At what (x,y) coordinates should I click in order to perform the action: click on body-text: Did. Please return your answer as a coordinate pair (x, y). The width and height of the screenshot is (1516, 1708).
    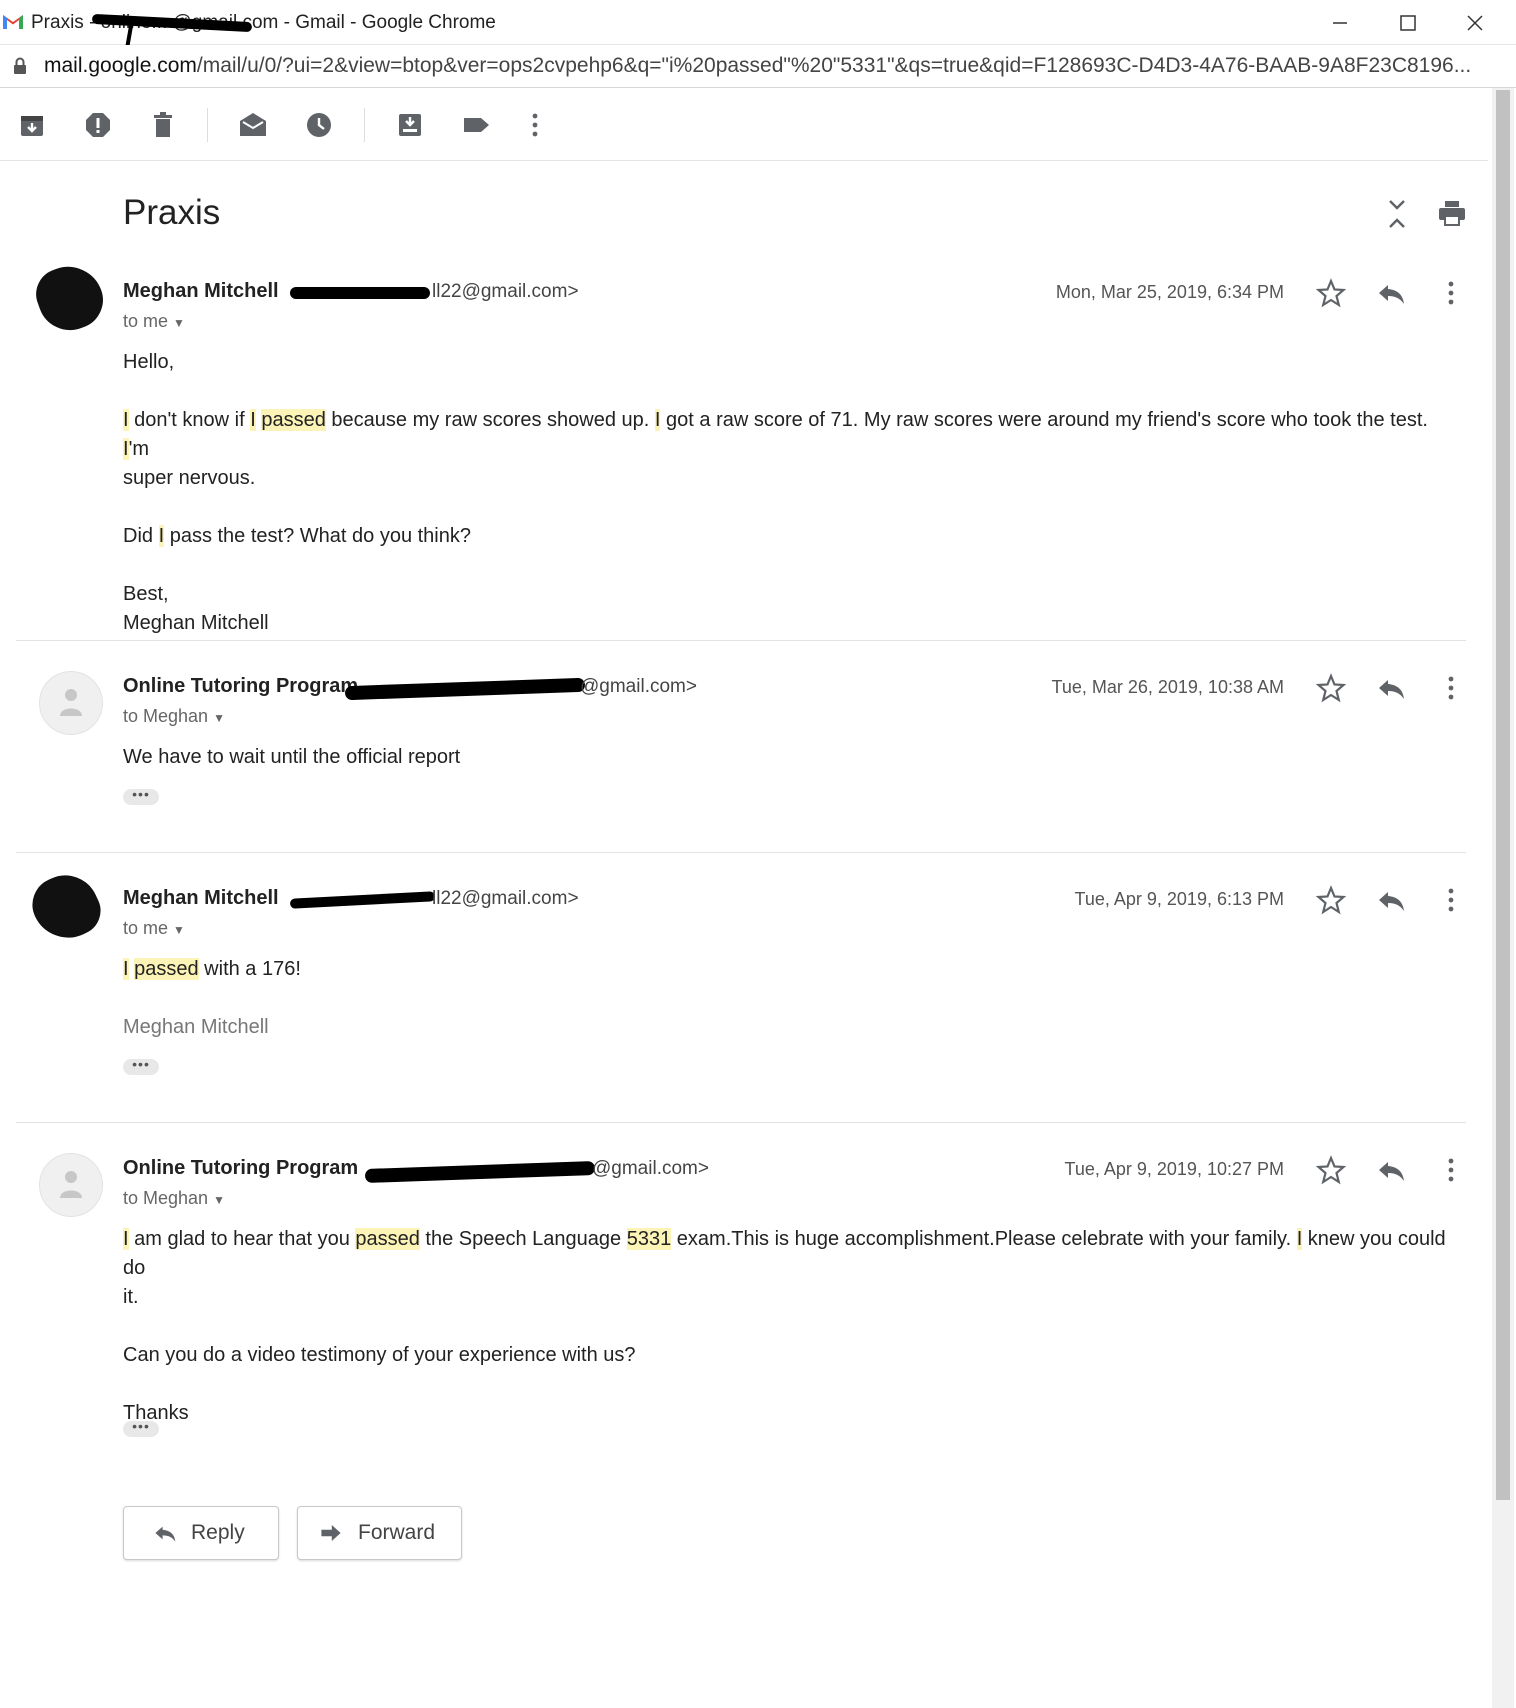
    Looking at the image, I should click on (141, 536).